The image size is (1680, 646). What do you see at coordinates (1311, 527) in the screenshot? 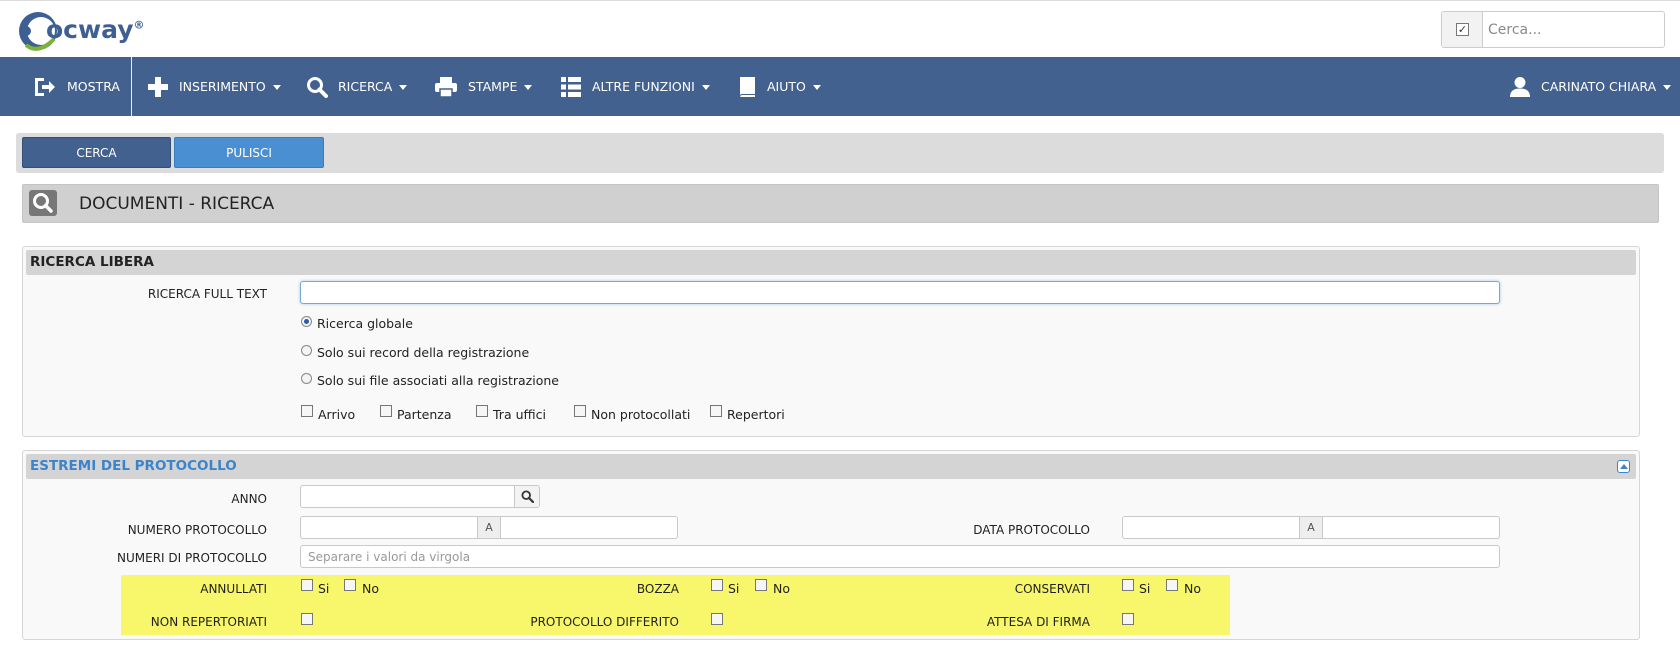
I see `data-range-separator: A` at bounding box center [1311, 527].